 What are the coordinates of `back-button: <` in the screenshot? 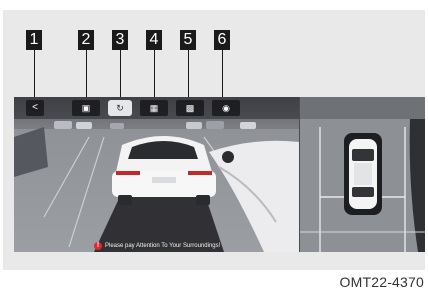 It's located at (35, 108).